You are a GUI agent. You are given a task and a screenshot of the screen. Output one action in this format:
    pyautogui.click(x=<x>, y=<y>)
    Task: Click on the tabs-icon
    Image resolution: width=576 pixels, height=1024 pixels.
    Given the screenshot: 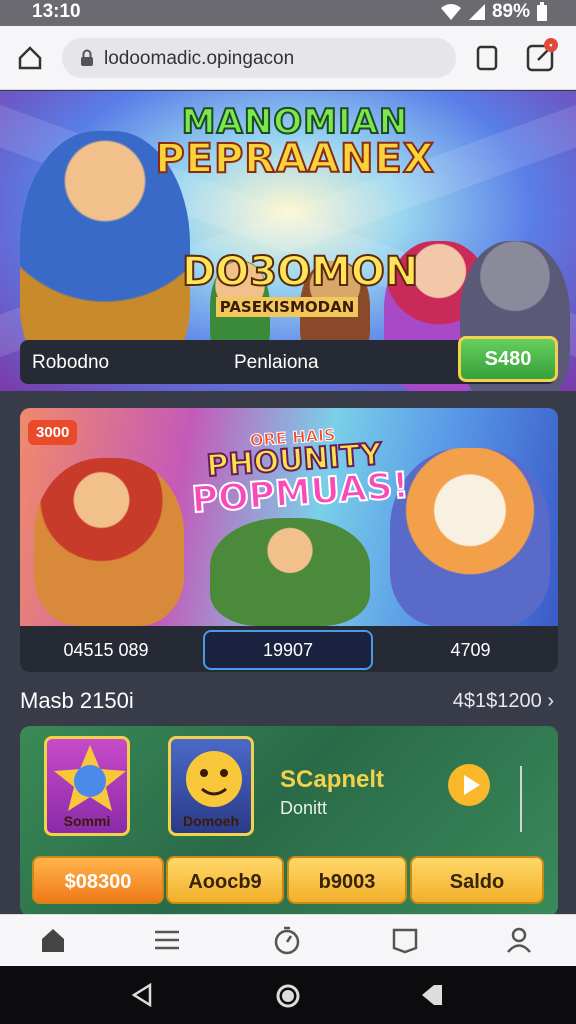 What is the action you would take?
    pyautogui.click(x=487, y=58)
    